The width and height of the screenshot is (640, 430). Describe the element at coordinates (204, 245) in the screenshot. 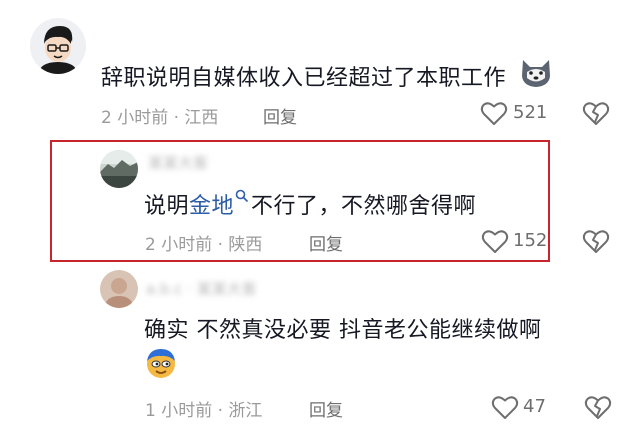

I see `comment-meta: 2 小时前 · 陕西` at that location.